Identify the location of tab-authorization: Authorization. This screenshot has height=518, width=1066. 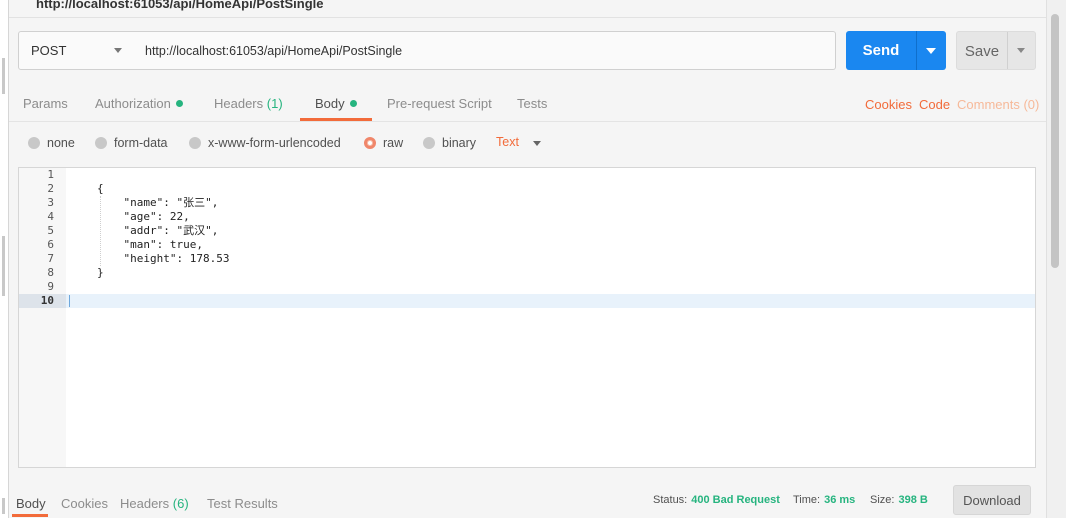
(139, 103).